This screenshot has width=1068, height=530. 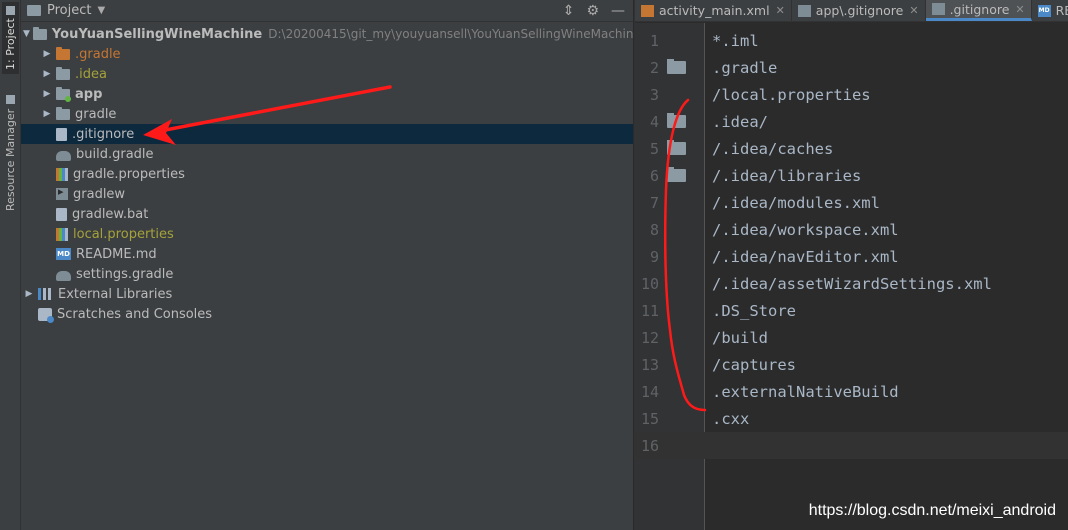 I want to click on line-number: 10, so click(x=649, y=283).